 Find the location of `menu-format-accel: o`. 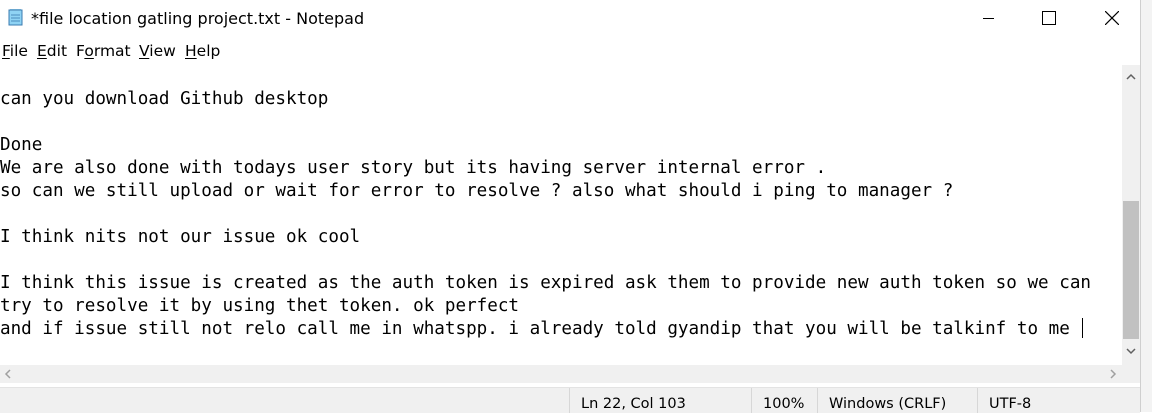

menu-format-accel: o is located at coordinates (89, 51).